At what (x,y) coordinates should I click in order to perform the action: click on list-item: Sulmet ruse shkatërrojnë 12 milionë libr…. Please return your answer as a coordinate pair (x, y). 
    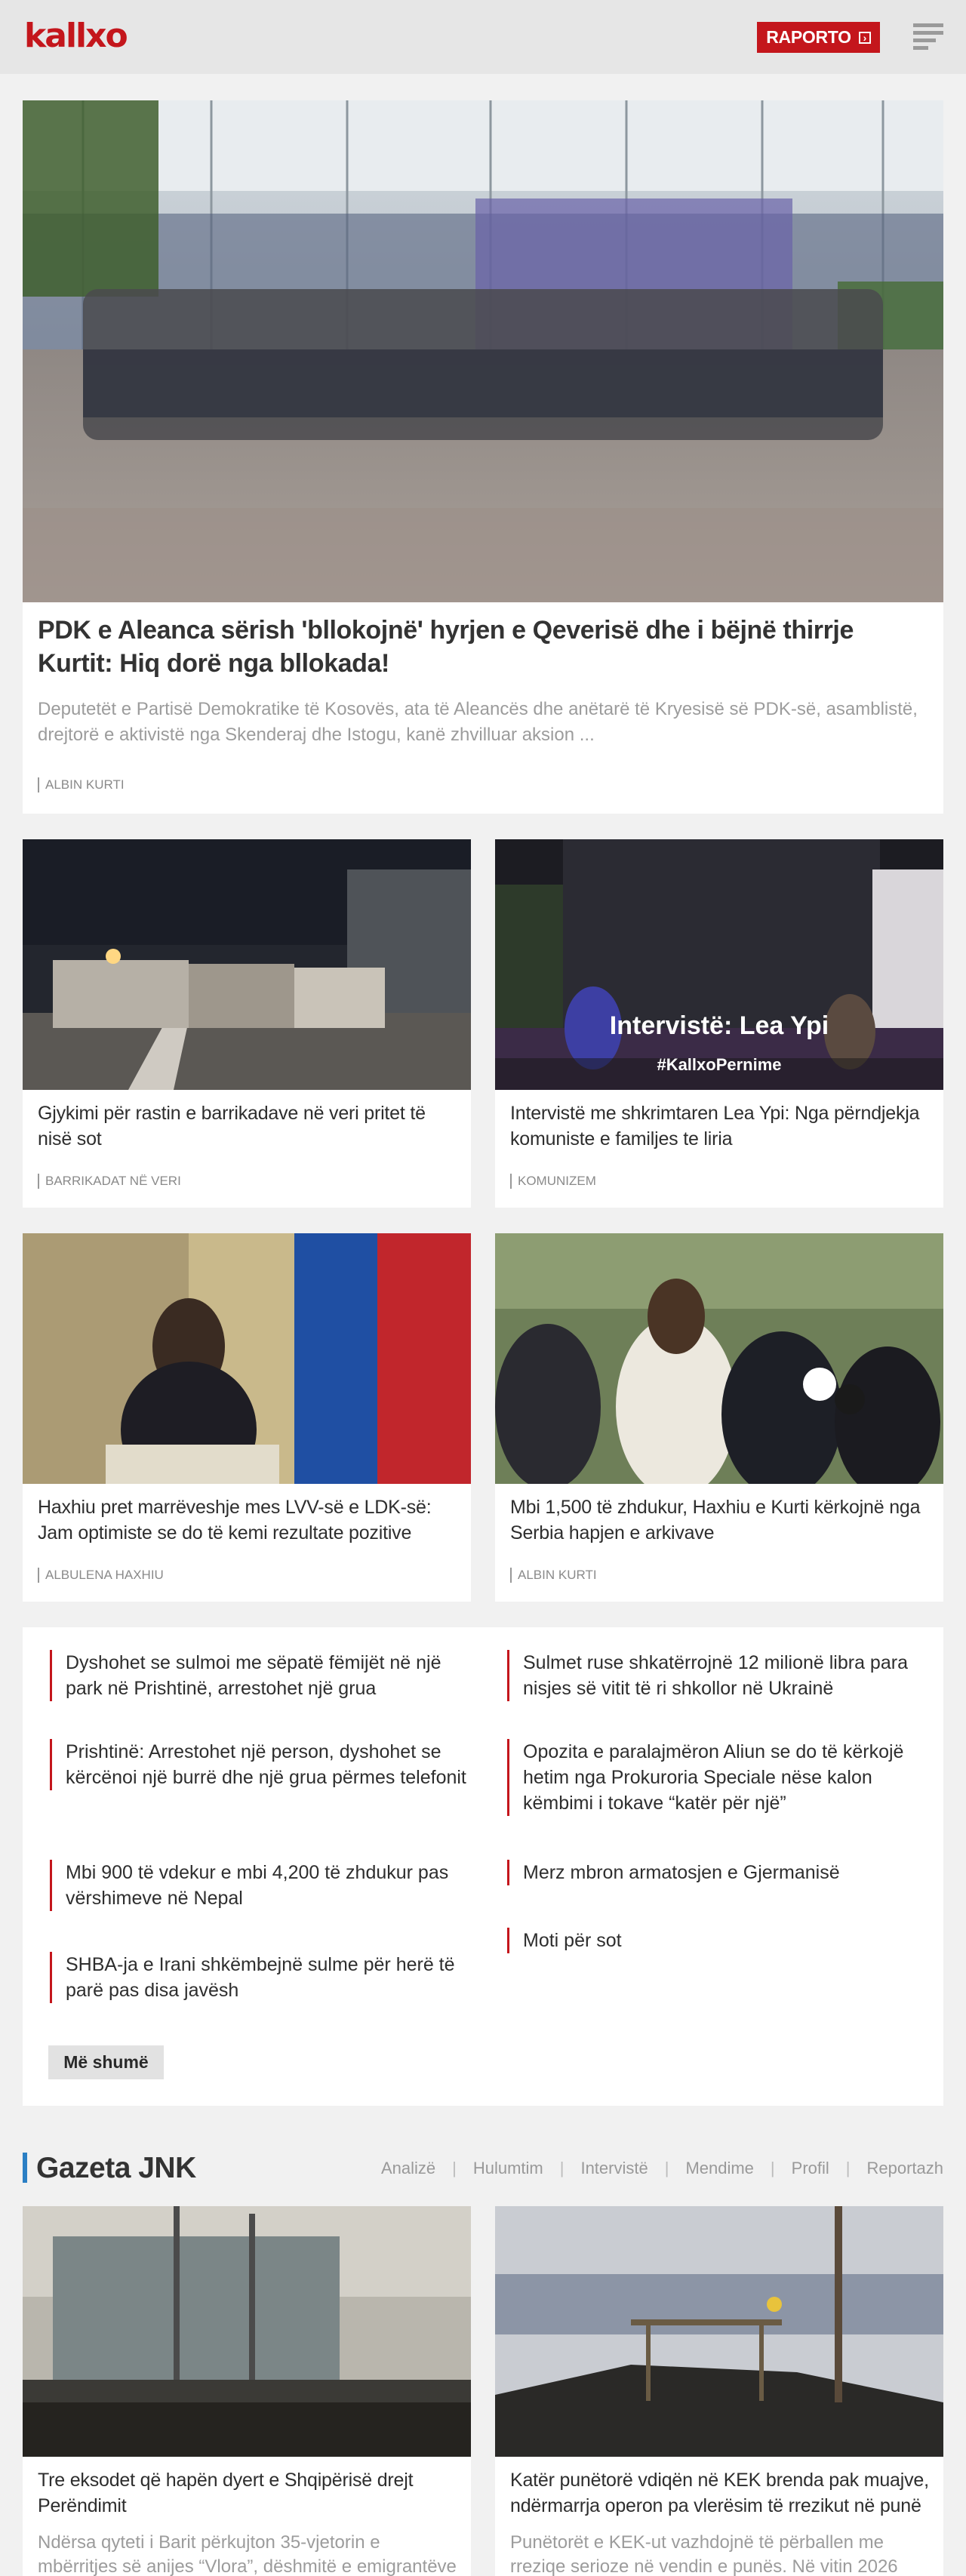
    Looking at the image, I should click on (718, 1675).